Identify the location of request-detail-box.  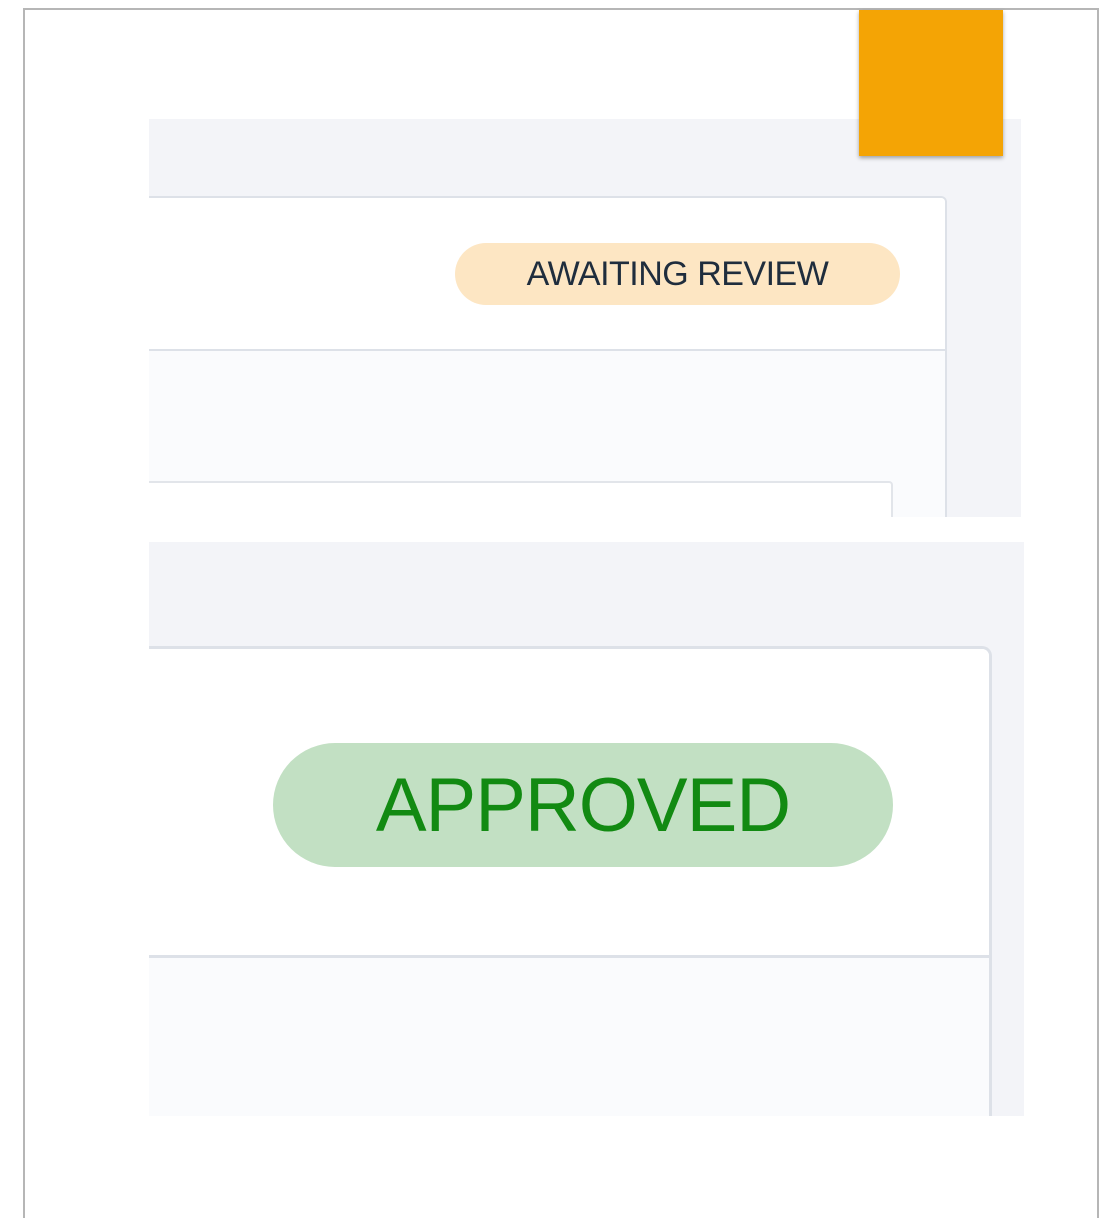
(521, 499).